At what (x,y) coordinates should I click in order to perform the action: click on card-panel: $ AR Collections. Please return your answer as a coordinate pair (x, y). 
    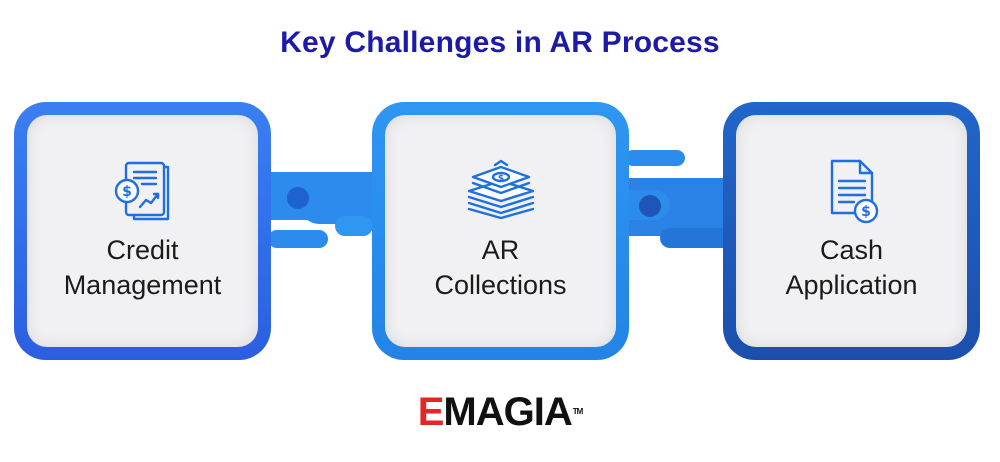
    Looking at the image, I should click on (500, 231).